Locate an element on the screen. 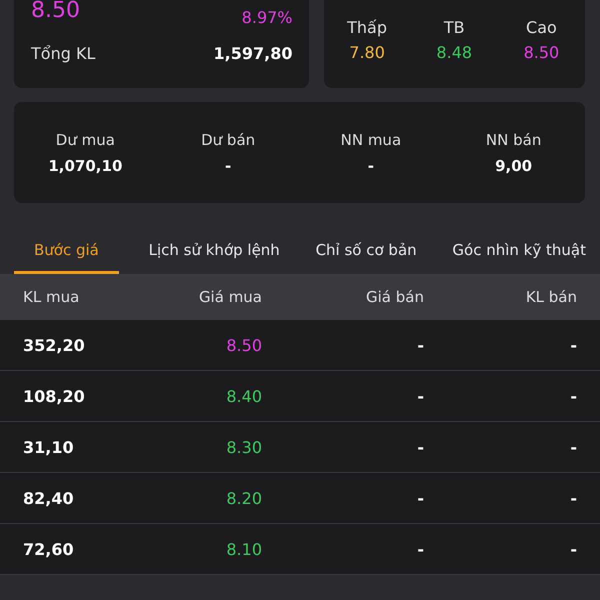  tab: Góc nhìn kỹ thuật is located at coordinates (519, 254).